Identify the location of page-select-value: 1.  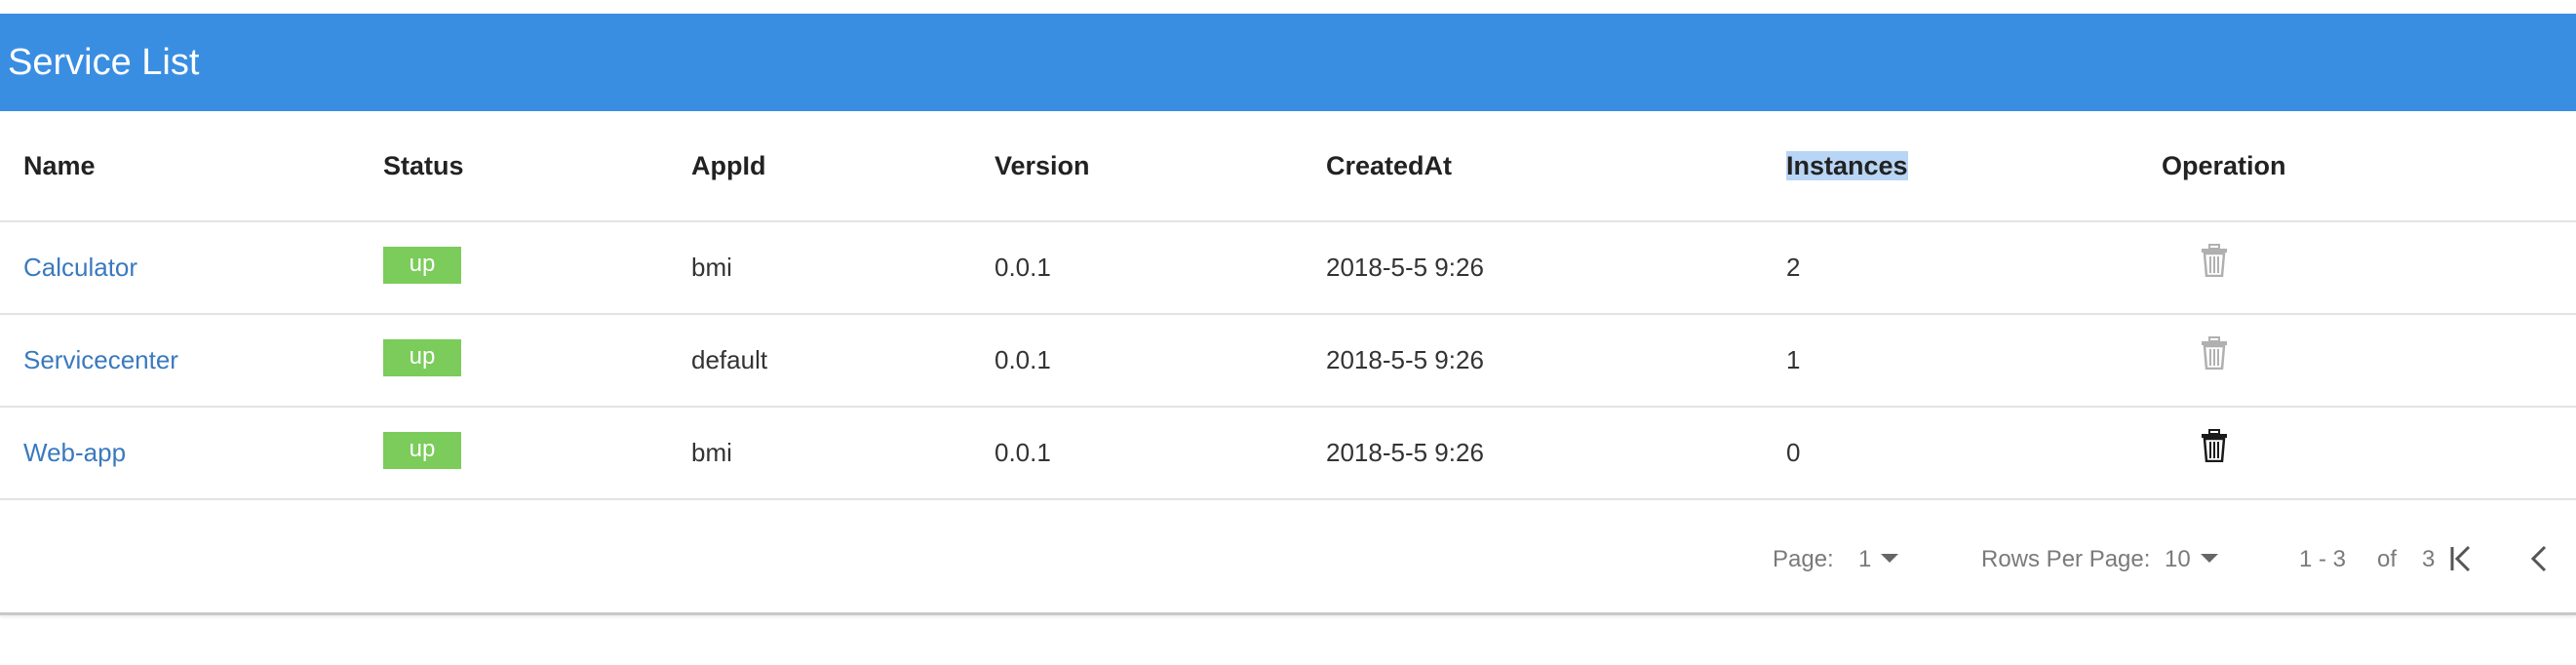
(1865, 559).